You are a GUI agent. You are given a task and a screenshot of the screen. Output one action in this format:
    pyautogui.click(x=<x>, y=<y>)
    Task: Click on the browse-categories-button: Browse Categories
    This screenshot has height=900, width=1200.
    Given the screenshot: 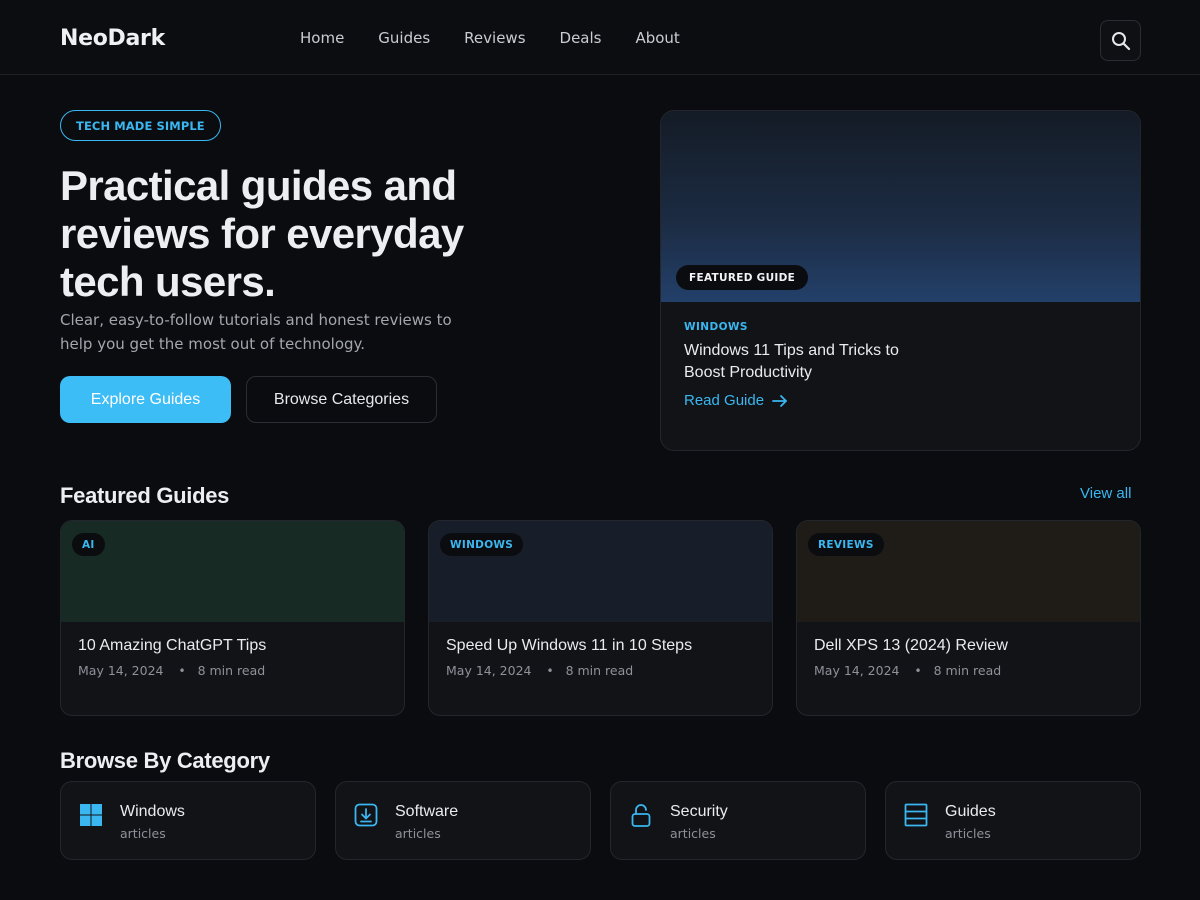 What is the action you would take?
    pyautogui.click(x=341, y=399)
    